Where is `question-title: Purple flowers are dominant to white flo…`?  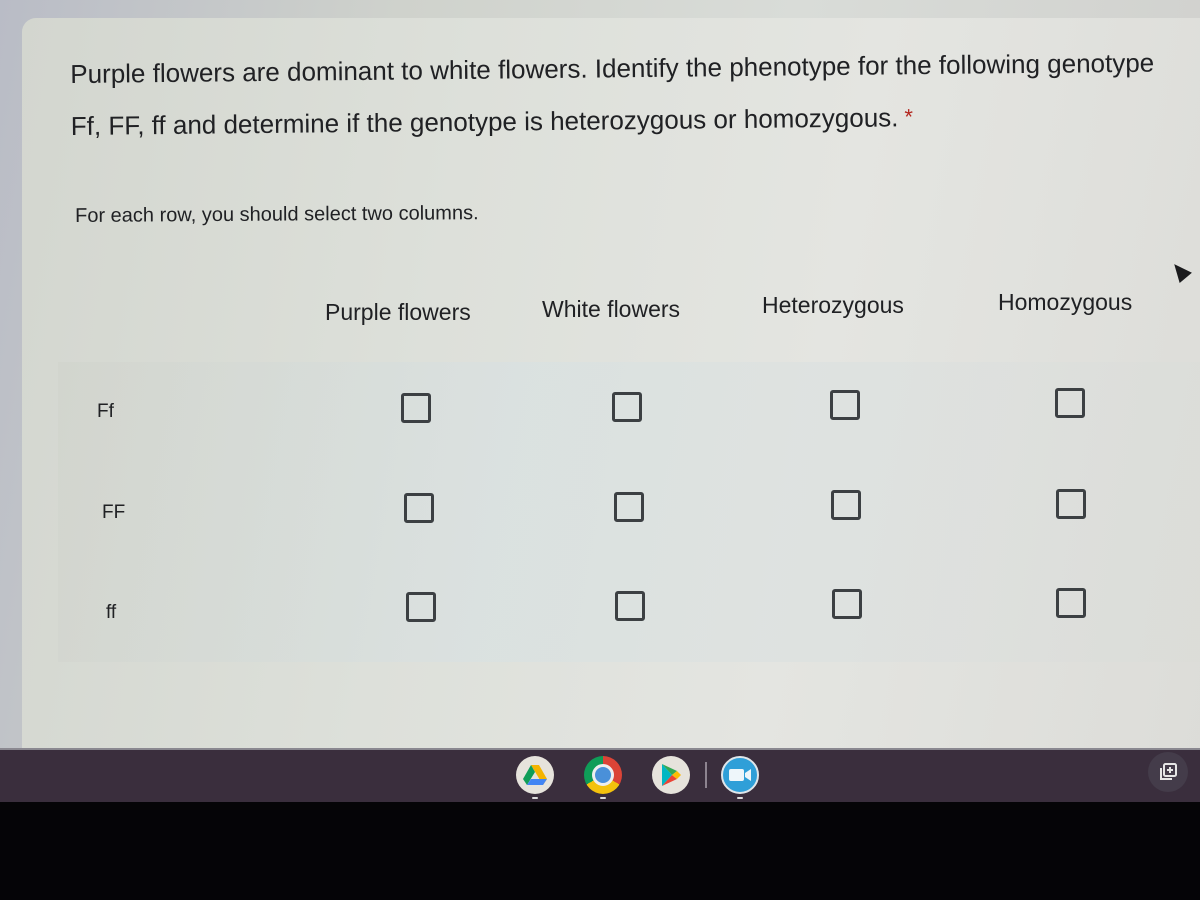
question-title: Purple flowers are dominant to white flo… is located at coordinates (625, 94).